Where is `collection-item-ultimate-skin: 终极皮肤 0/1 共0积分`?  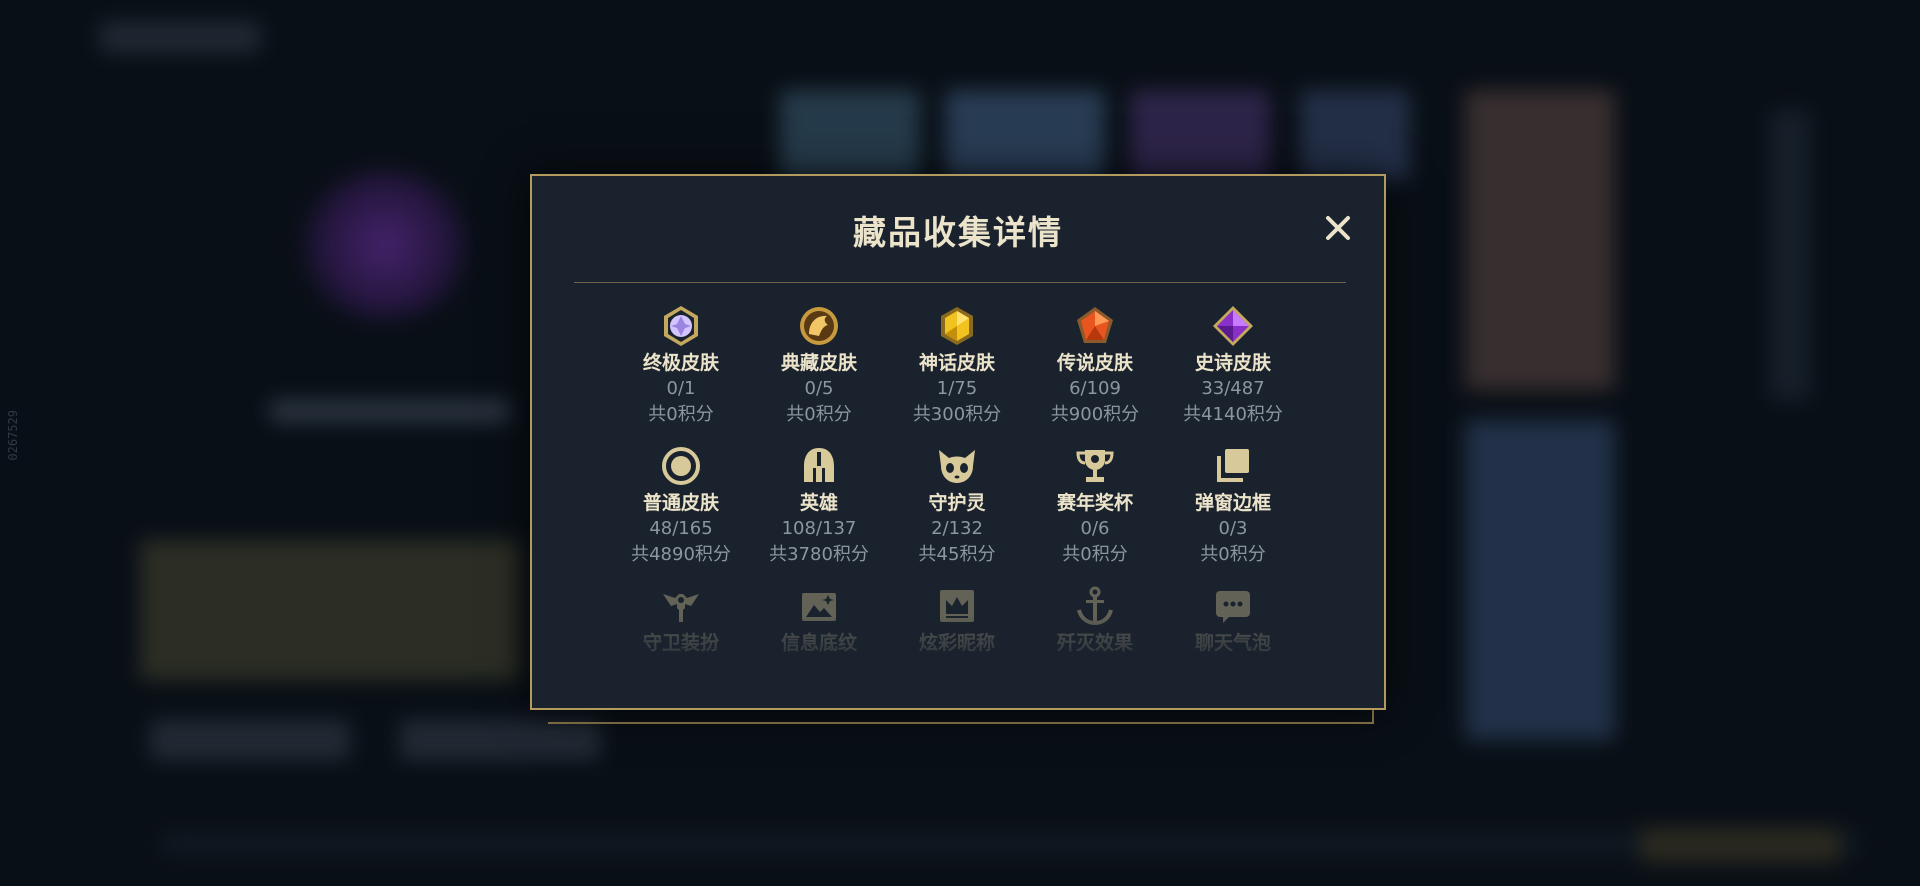 collection-item-ultimate-skin: 终极皮肤 0/1 共0积分 is located at coordinates (681, 364).